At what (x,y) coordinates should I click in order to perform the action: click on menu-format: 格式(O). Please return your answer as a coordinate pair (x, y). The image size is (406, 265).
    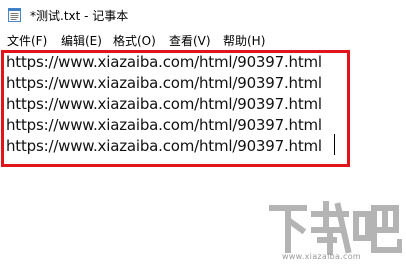
    Looking at the image, I should click on (134, 40).